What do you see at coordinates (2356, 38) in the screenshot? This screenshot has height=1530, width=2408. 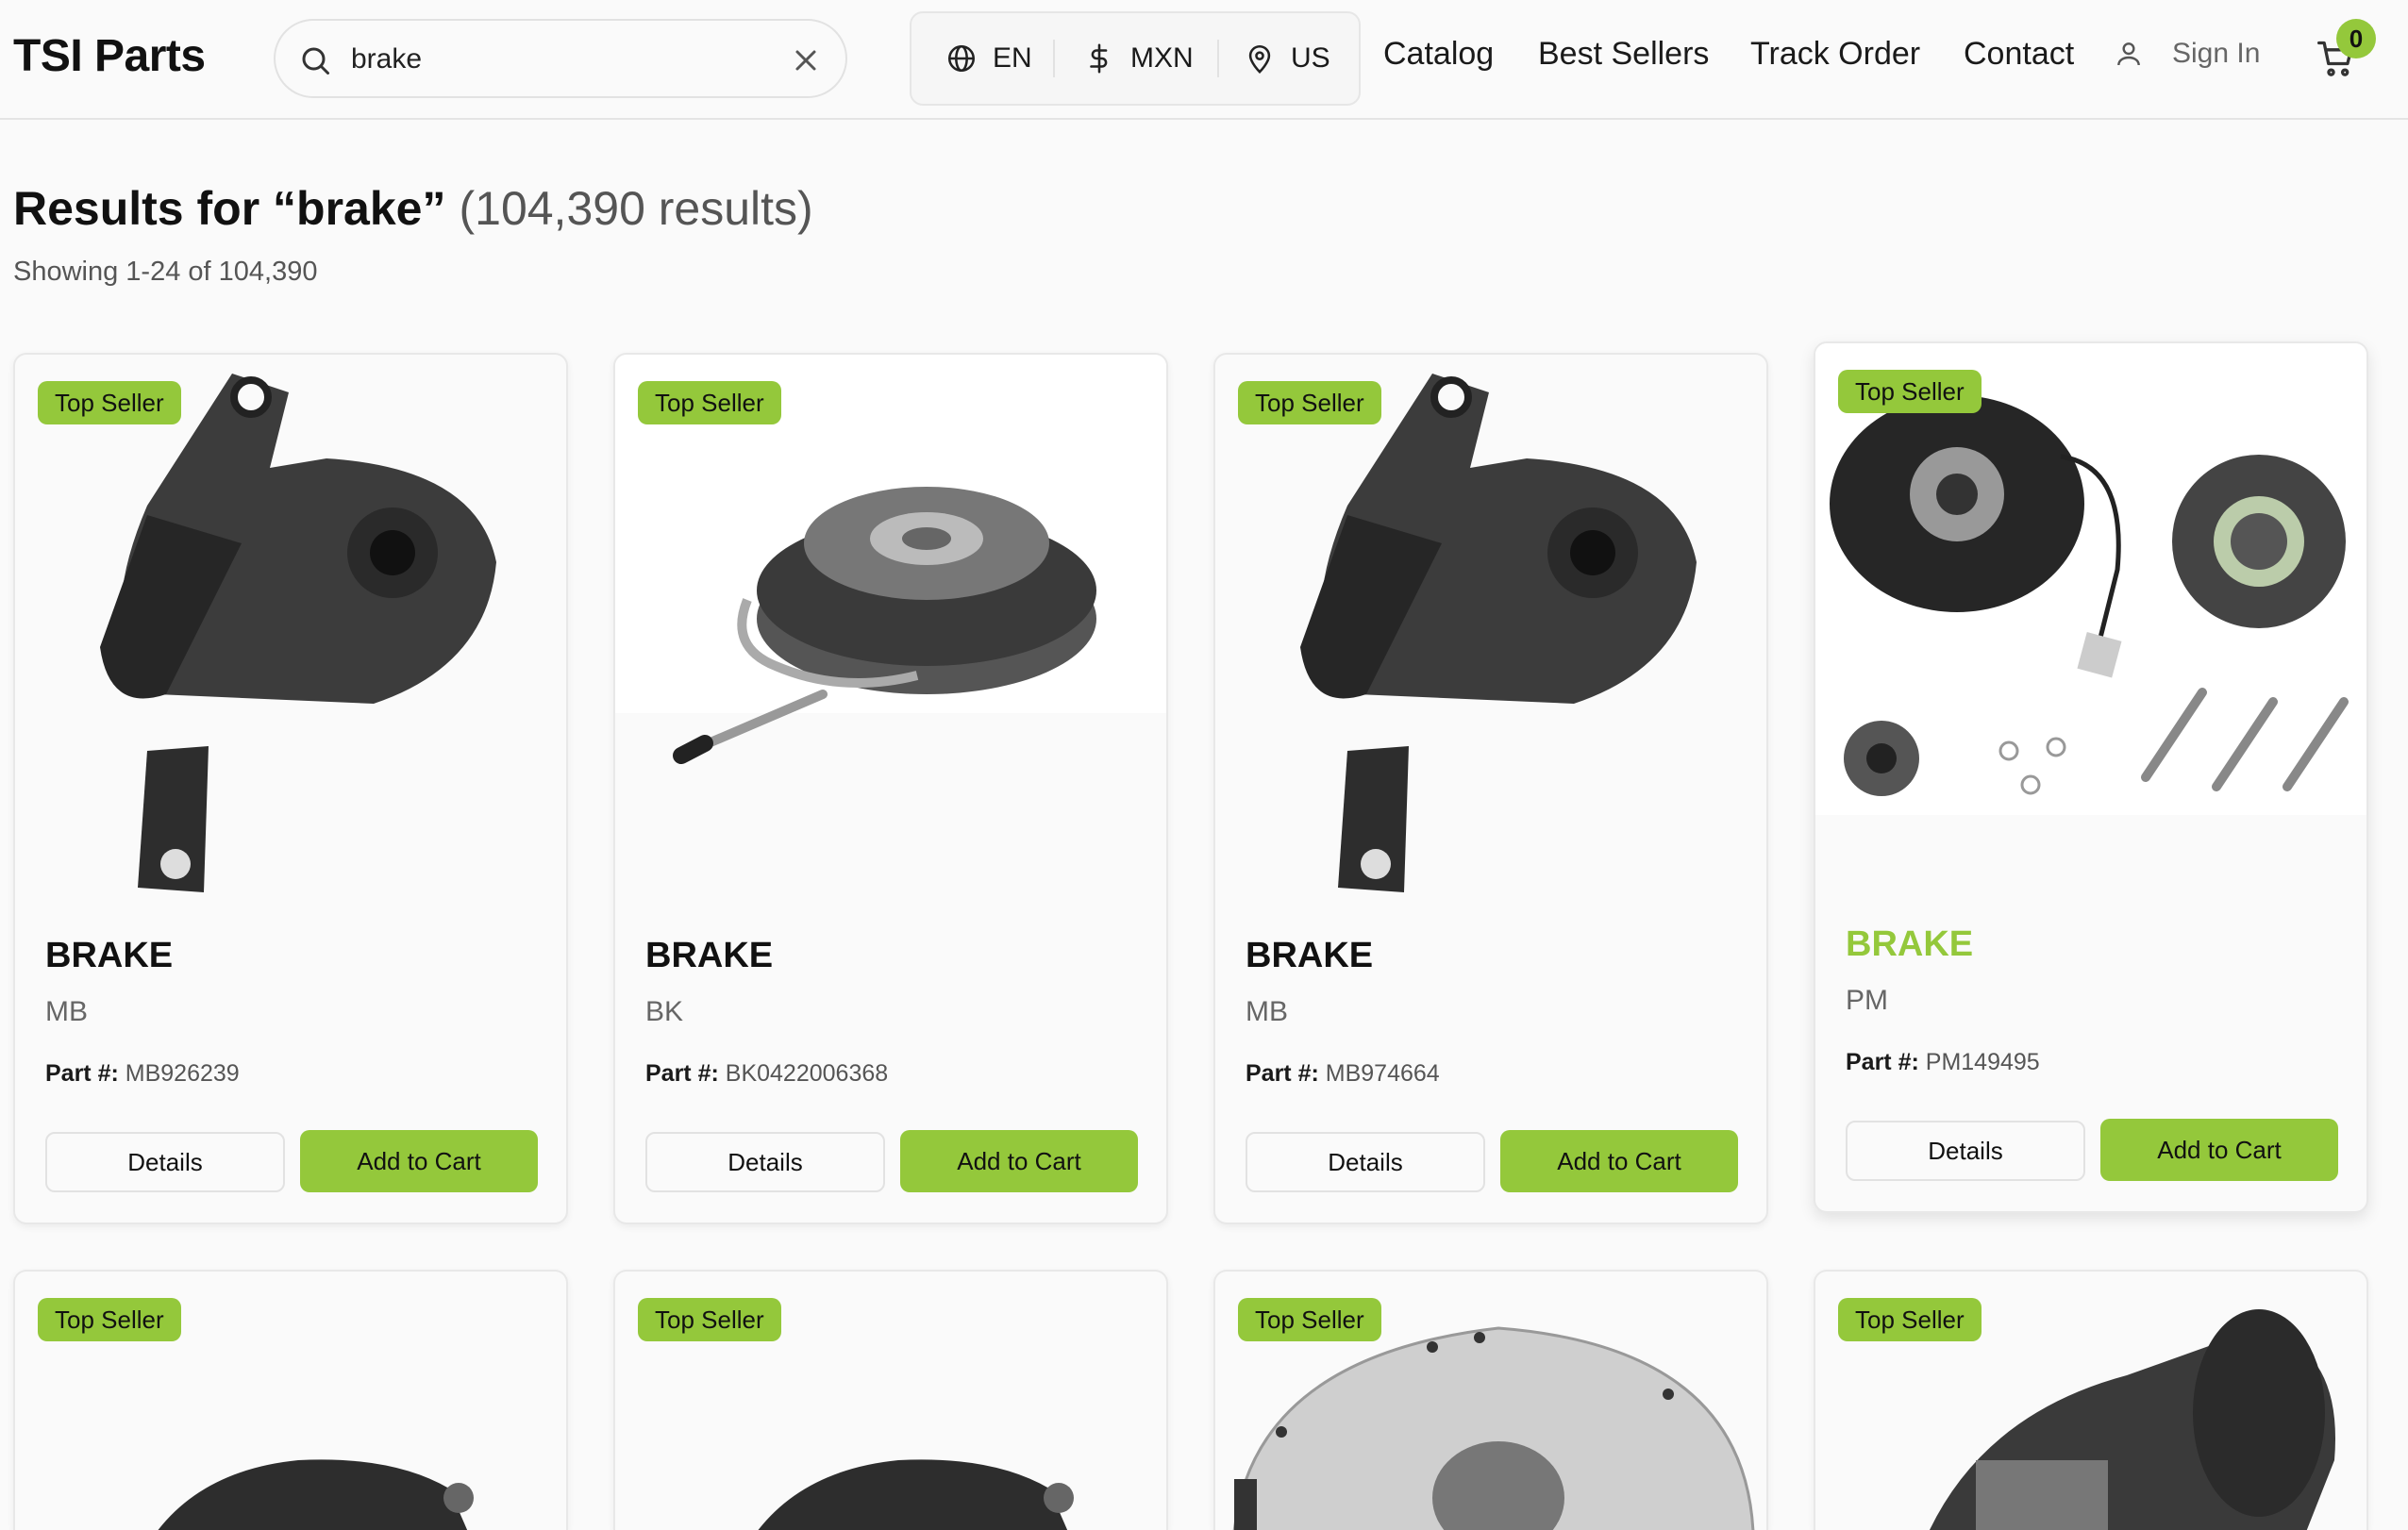 I see `cart-count-badge: 0` at bounding box center [2356, 38].